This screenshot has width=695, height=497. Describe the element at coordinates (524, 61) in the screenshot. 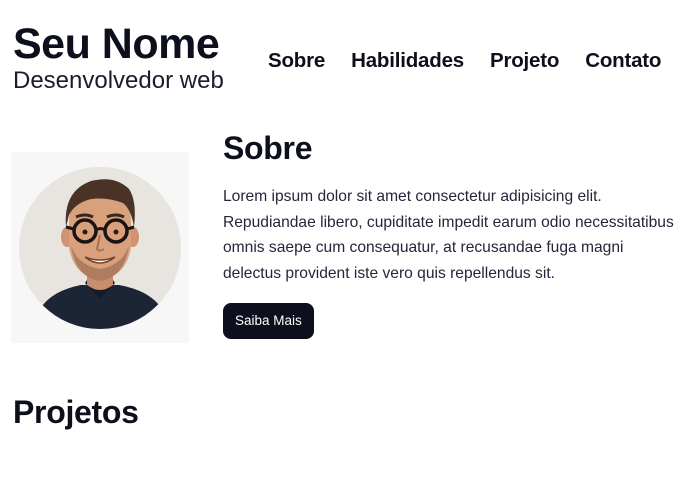

I see `nav-link-projeto: Projeto` at that location.